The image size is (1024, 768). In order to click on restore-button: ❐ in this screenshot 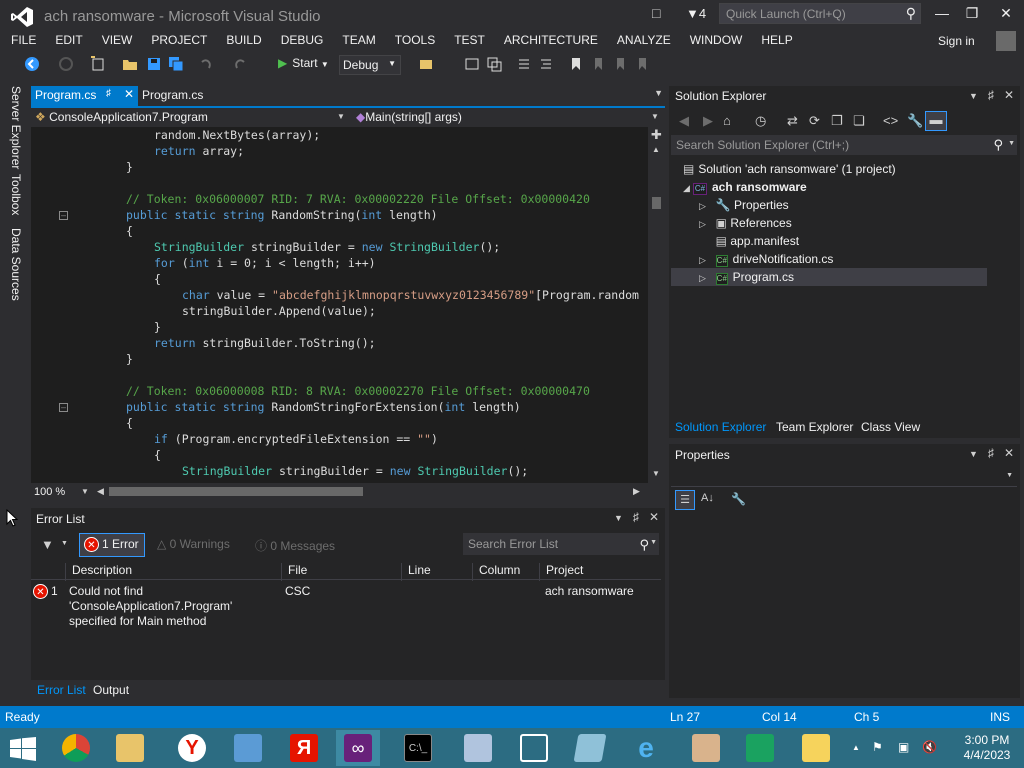, I will do `click(972, 13)`.